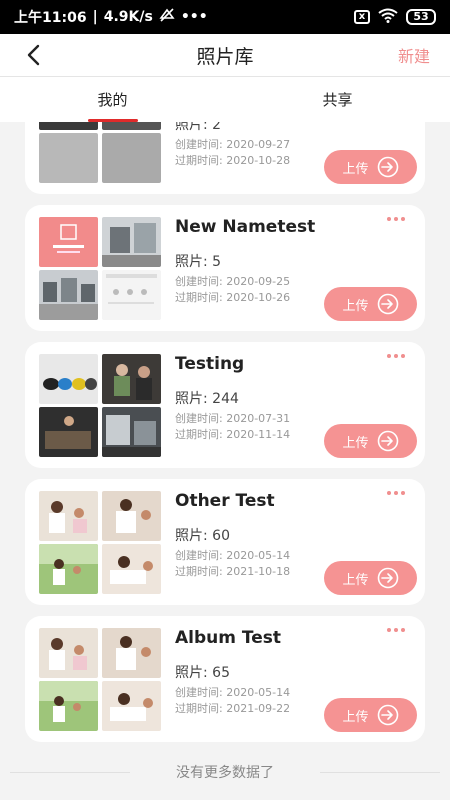 This screenshot has height=800, width=450. What do you see at coordinates (233, 708) in the screenshot?
I see `expire-date: 过期时间: 2021-09-22` at bounding box center [233, 708].